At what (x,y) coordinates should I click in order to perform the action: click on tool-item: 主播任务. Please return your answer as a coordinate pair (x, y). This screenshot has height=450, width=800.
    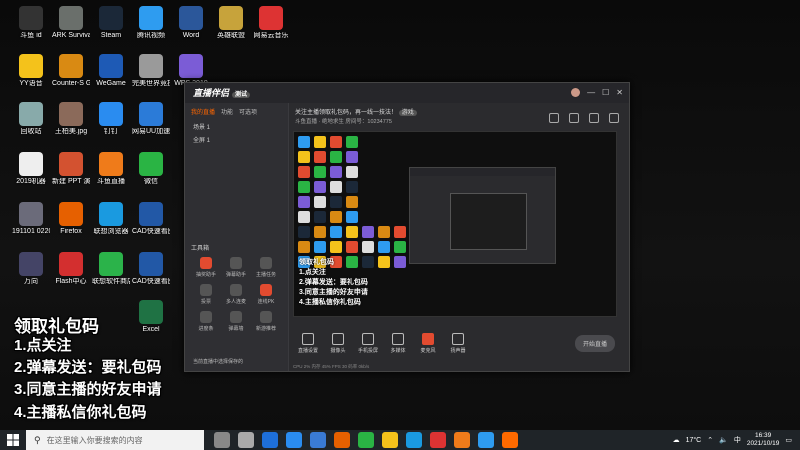
    Looking at the image, I should click on (266, 267).